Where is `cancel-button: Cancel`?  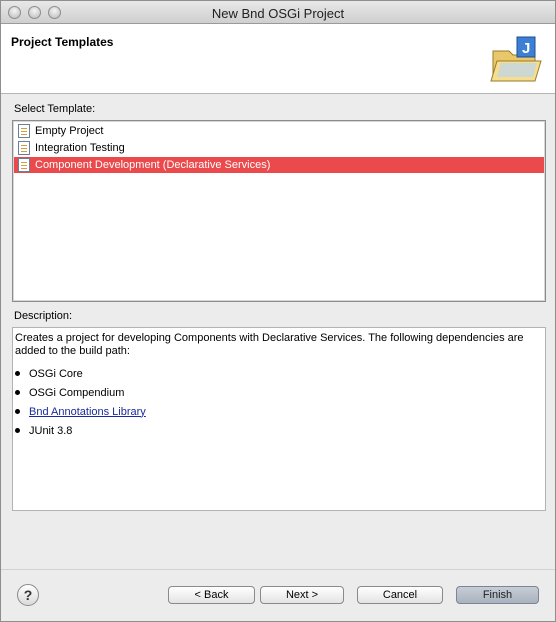 cancel-button: Cancel is located at coordinates (400, 595).